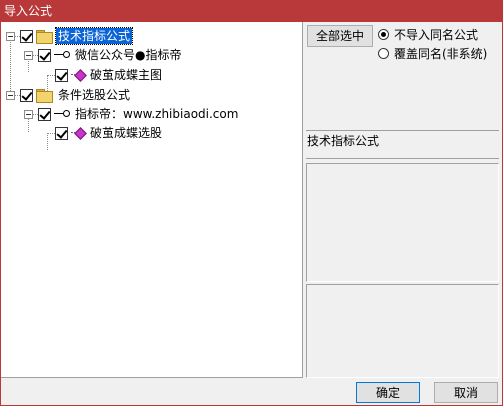 The height and width of the screenshot is (406, 503). What do you see at coordinates (402, 331) in the screenshot?
I see `formula-params-box` at bounding box center [402, 331].